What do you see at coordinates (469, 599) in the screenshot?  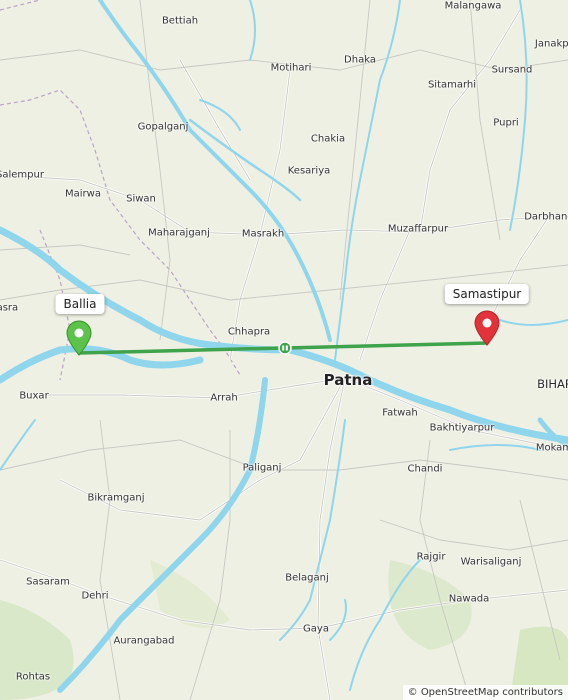 I see `place-label-nawada: Nawada` at bounding box center [469, 599].